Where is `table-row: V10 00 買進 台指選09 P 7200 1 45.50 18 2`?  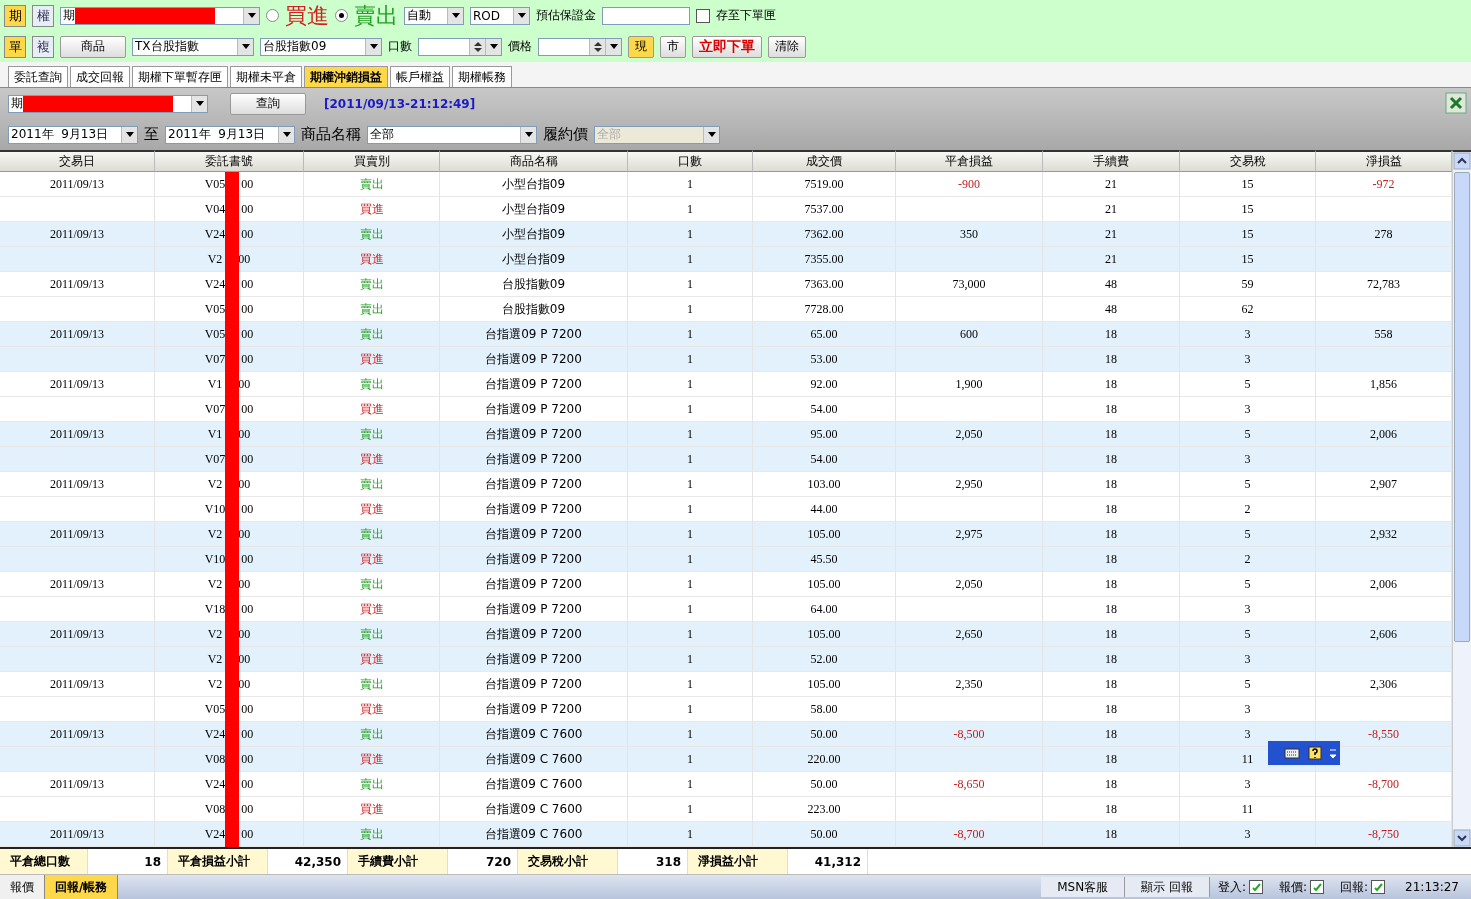 table-row: V10 00 買進 台指選09 P 7200 1 45.50 18 2 is located at coordinates (726, 559).